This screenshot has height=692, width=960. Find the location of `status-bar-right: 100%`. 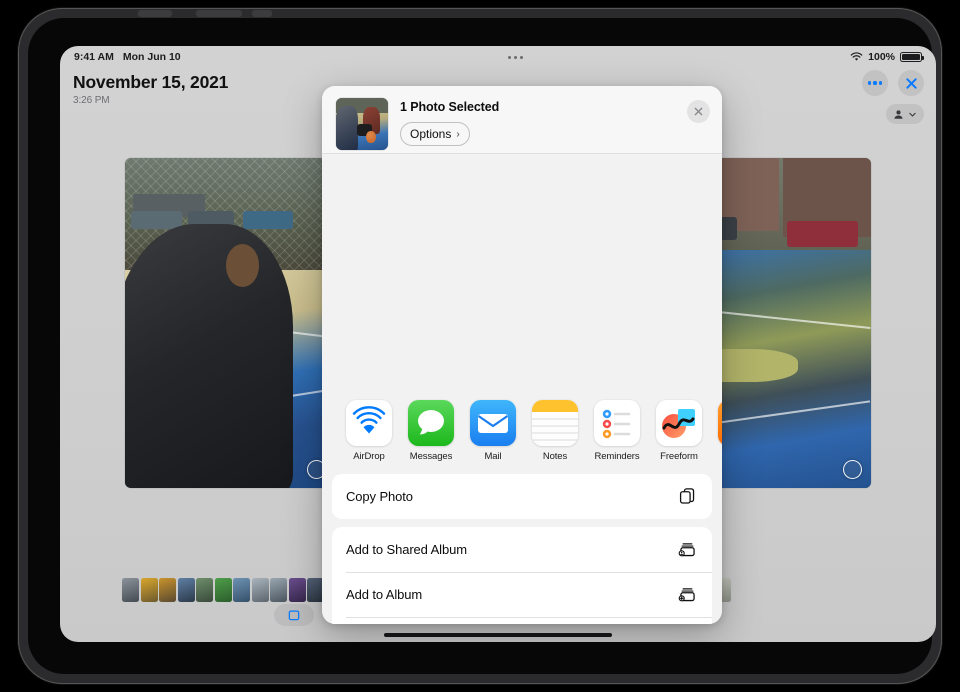

status-bar-right: 100% is located at coordinates (887, 57).